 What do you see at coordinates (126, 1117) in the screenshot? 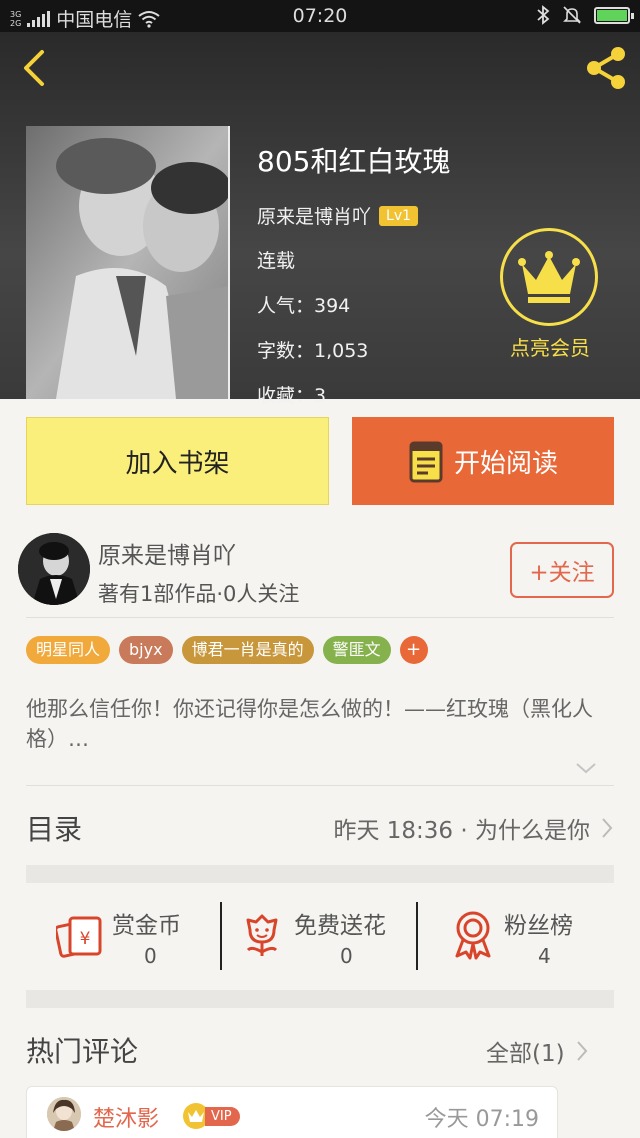
I see `commenter-name: 楚沐影` at bounding box center [126, 1117].